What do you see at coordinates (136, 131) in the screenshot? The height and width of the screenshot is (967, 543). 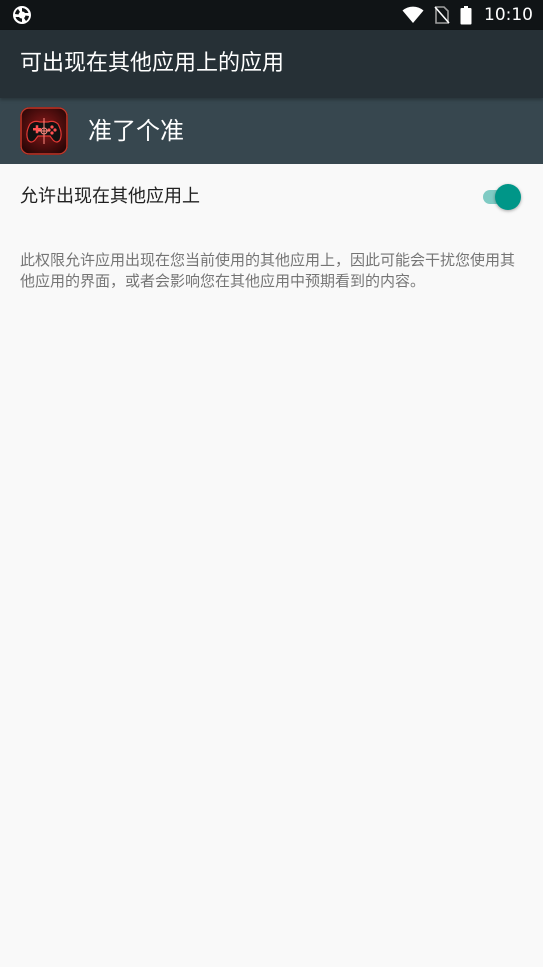 I see `app-name: 准了个准` at bounding box center [136, 131].